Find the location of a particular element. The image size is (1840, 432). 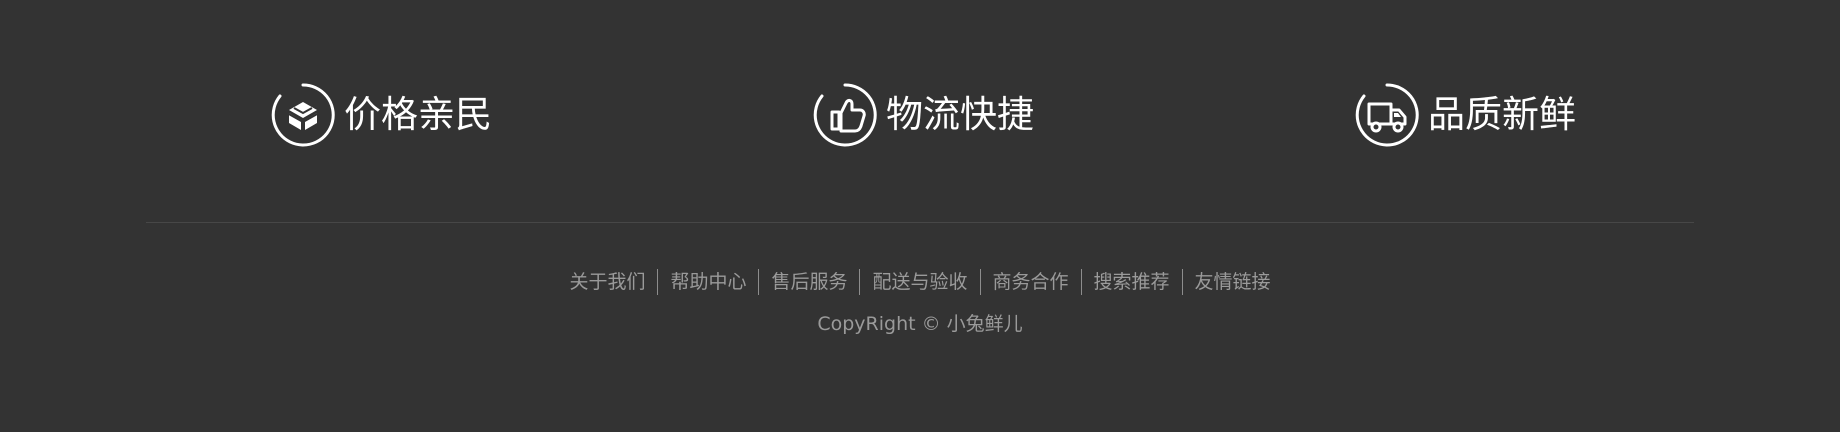

footer-links: 关于我们 帮助中心 售后服务 配送与验收 商务合作 搜索推荐 友情链接 is located at coordinates (920, 282).